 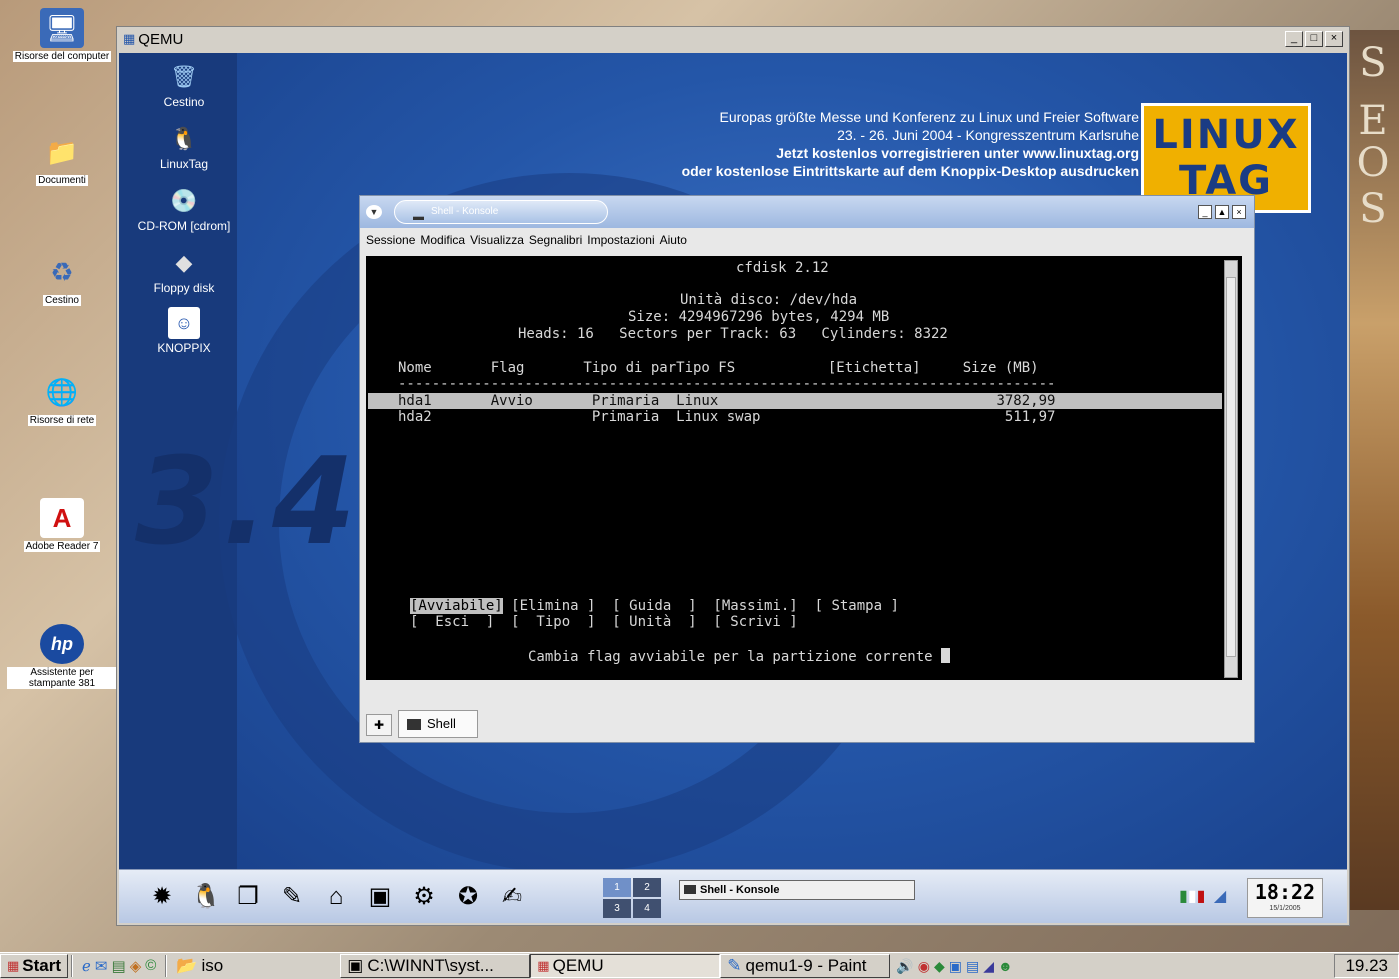 What do you see at coordinates (1205, 212) in the screenshot?
I see `konsole-minimize-button: _` at bounding box center [1205, 212].